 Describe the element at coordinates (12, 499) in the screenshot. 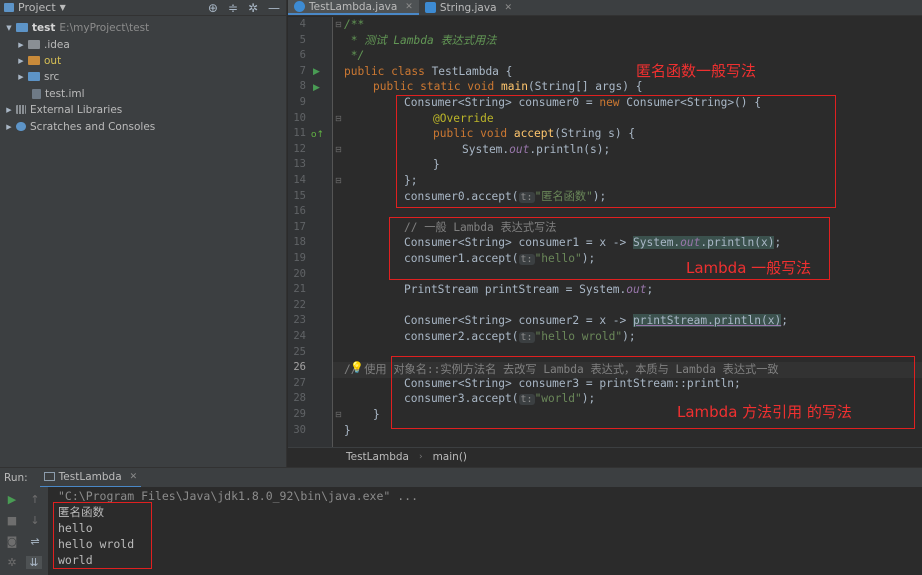

I see `rerun-icon: ▶` at that location.